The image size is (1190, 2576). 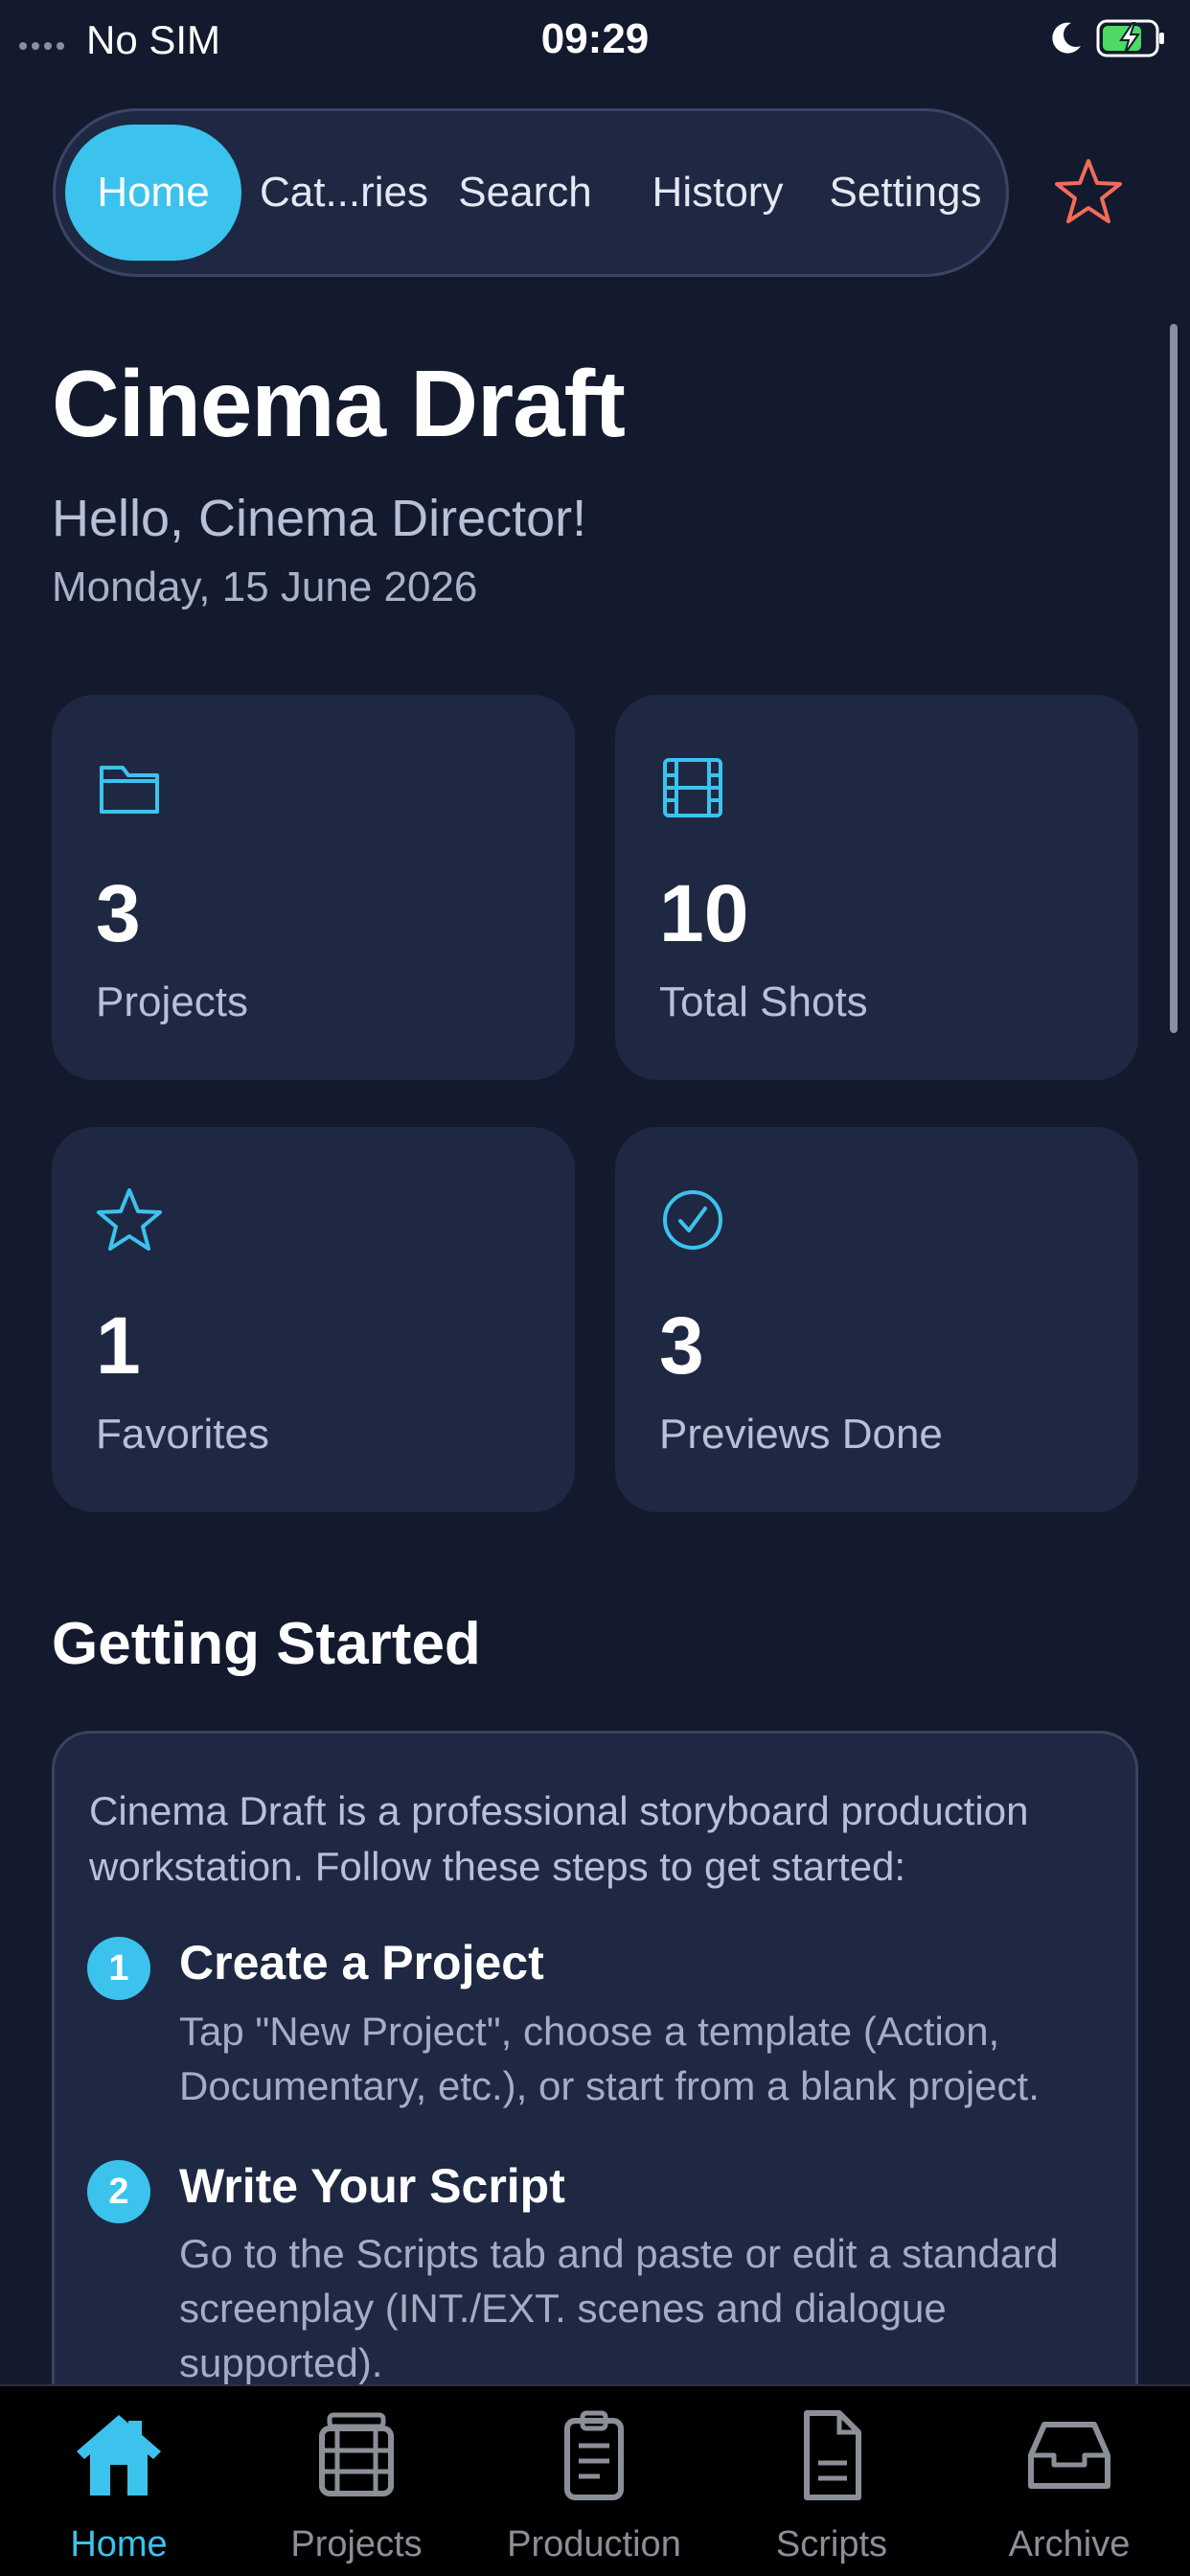 I want to click on tab-settings: Settings, so click(x=905, y=193).